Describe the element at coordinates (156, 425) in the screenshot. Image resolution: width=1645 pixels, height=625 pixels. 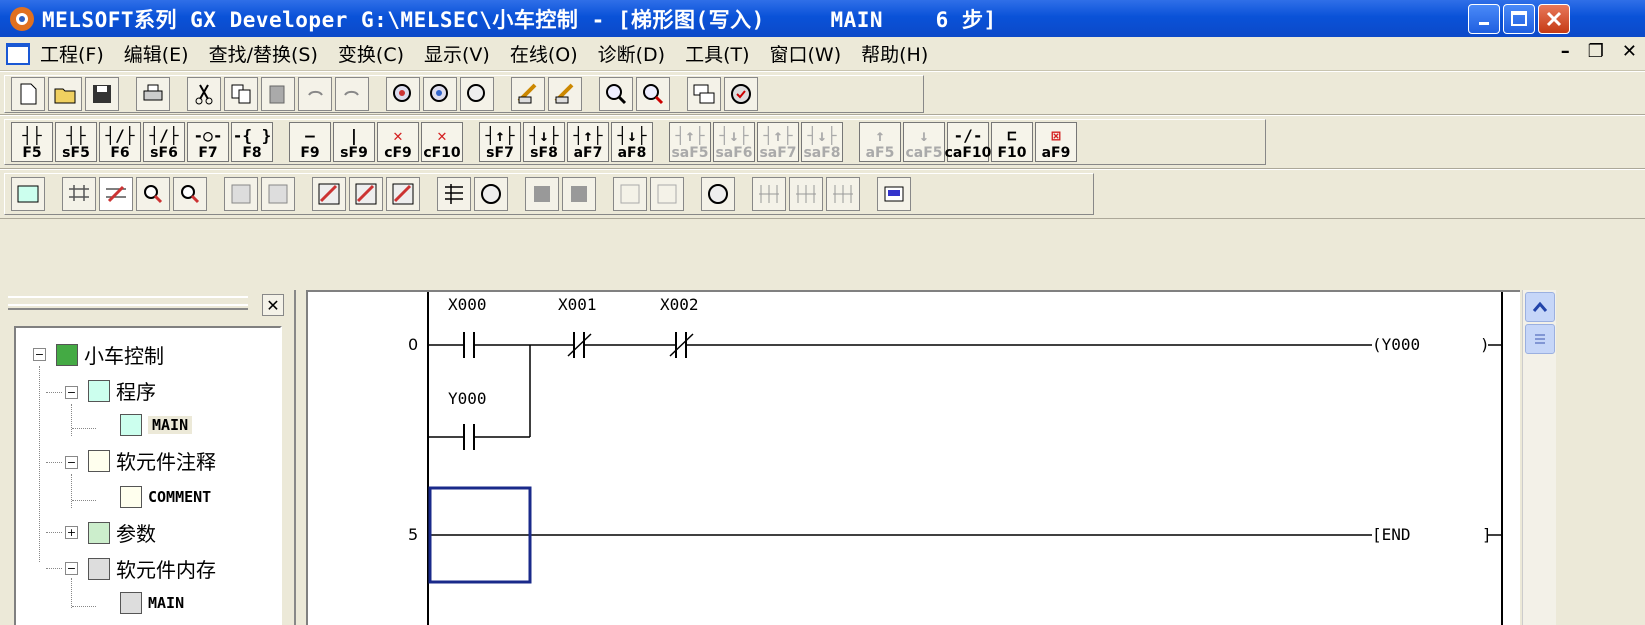
I see `tree-program-main: MAIN` at that location.